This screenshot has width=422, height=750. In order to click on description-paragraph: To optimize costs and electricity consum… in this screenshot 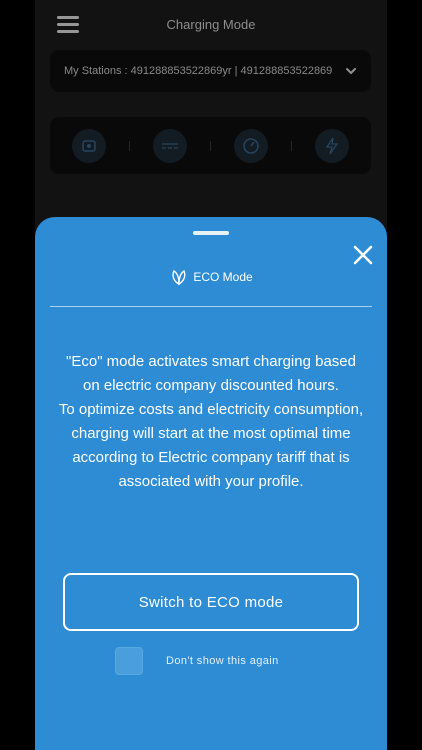, I will do `click(211, 445)`.